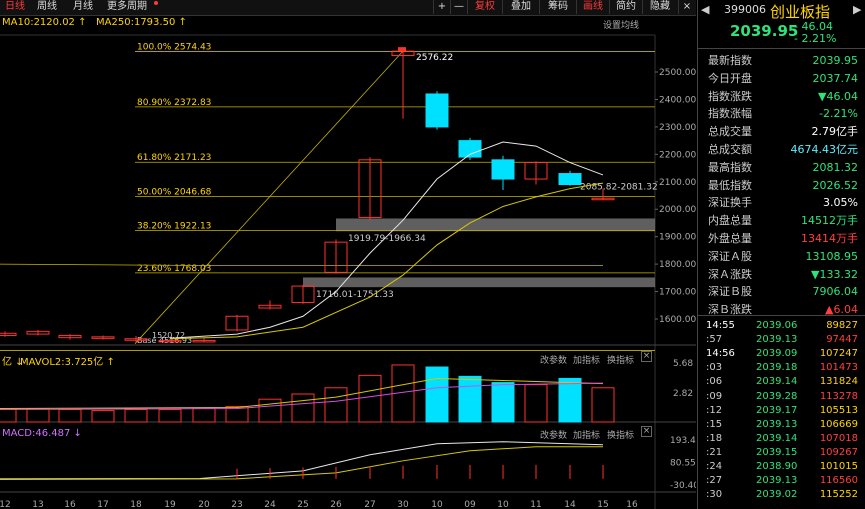 The width and height of the screenshot is (865, 509). What do you see at coordinates (714, 340) in the screenshot?
I see `tick-time: :57` at bounding box center [714, 340].